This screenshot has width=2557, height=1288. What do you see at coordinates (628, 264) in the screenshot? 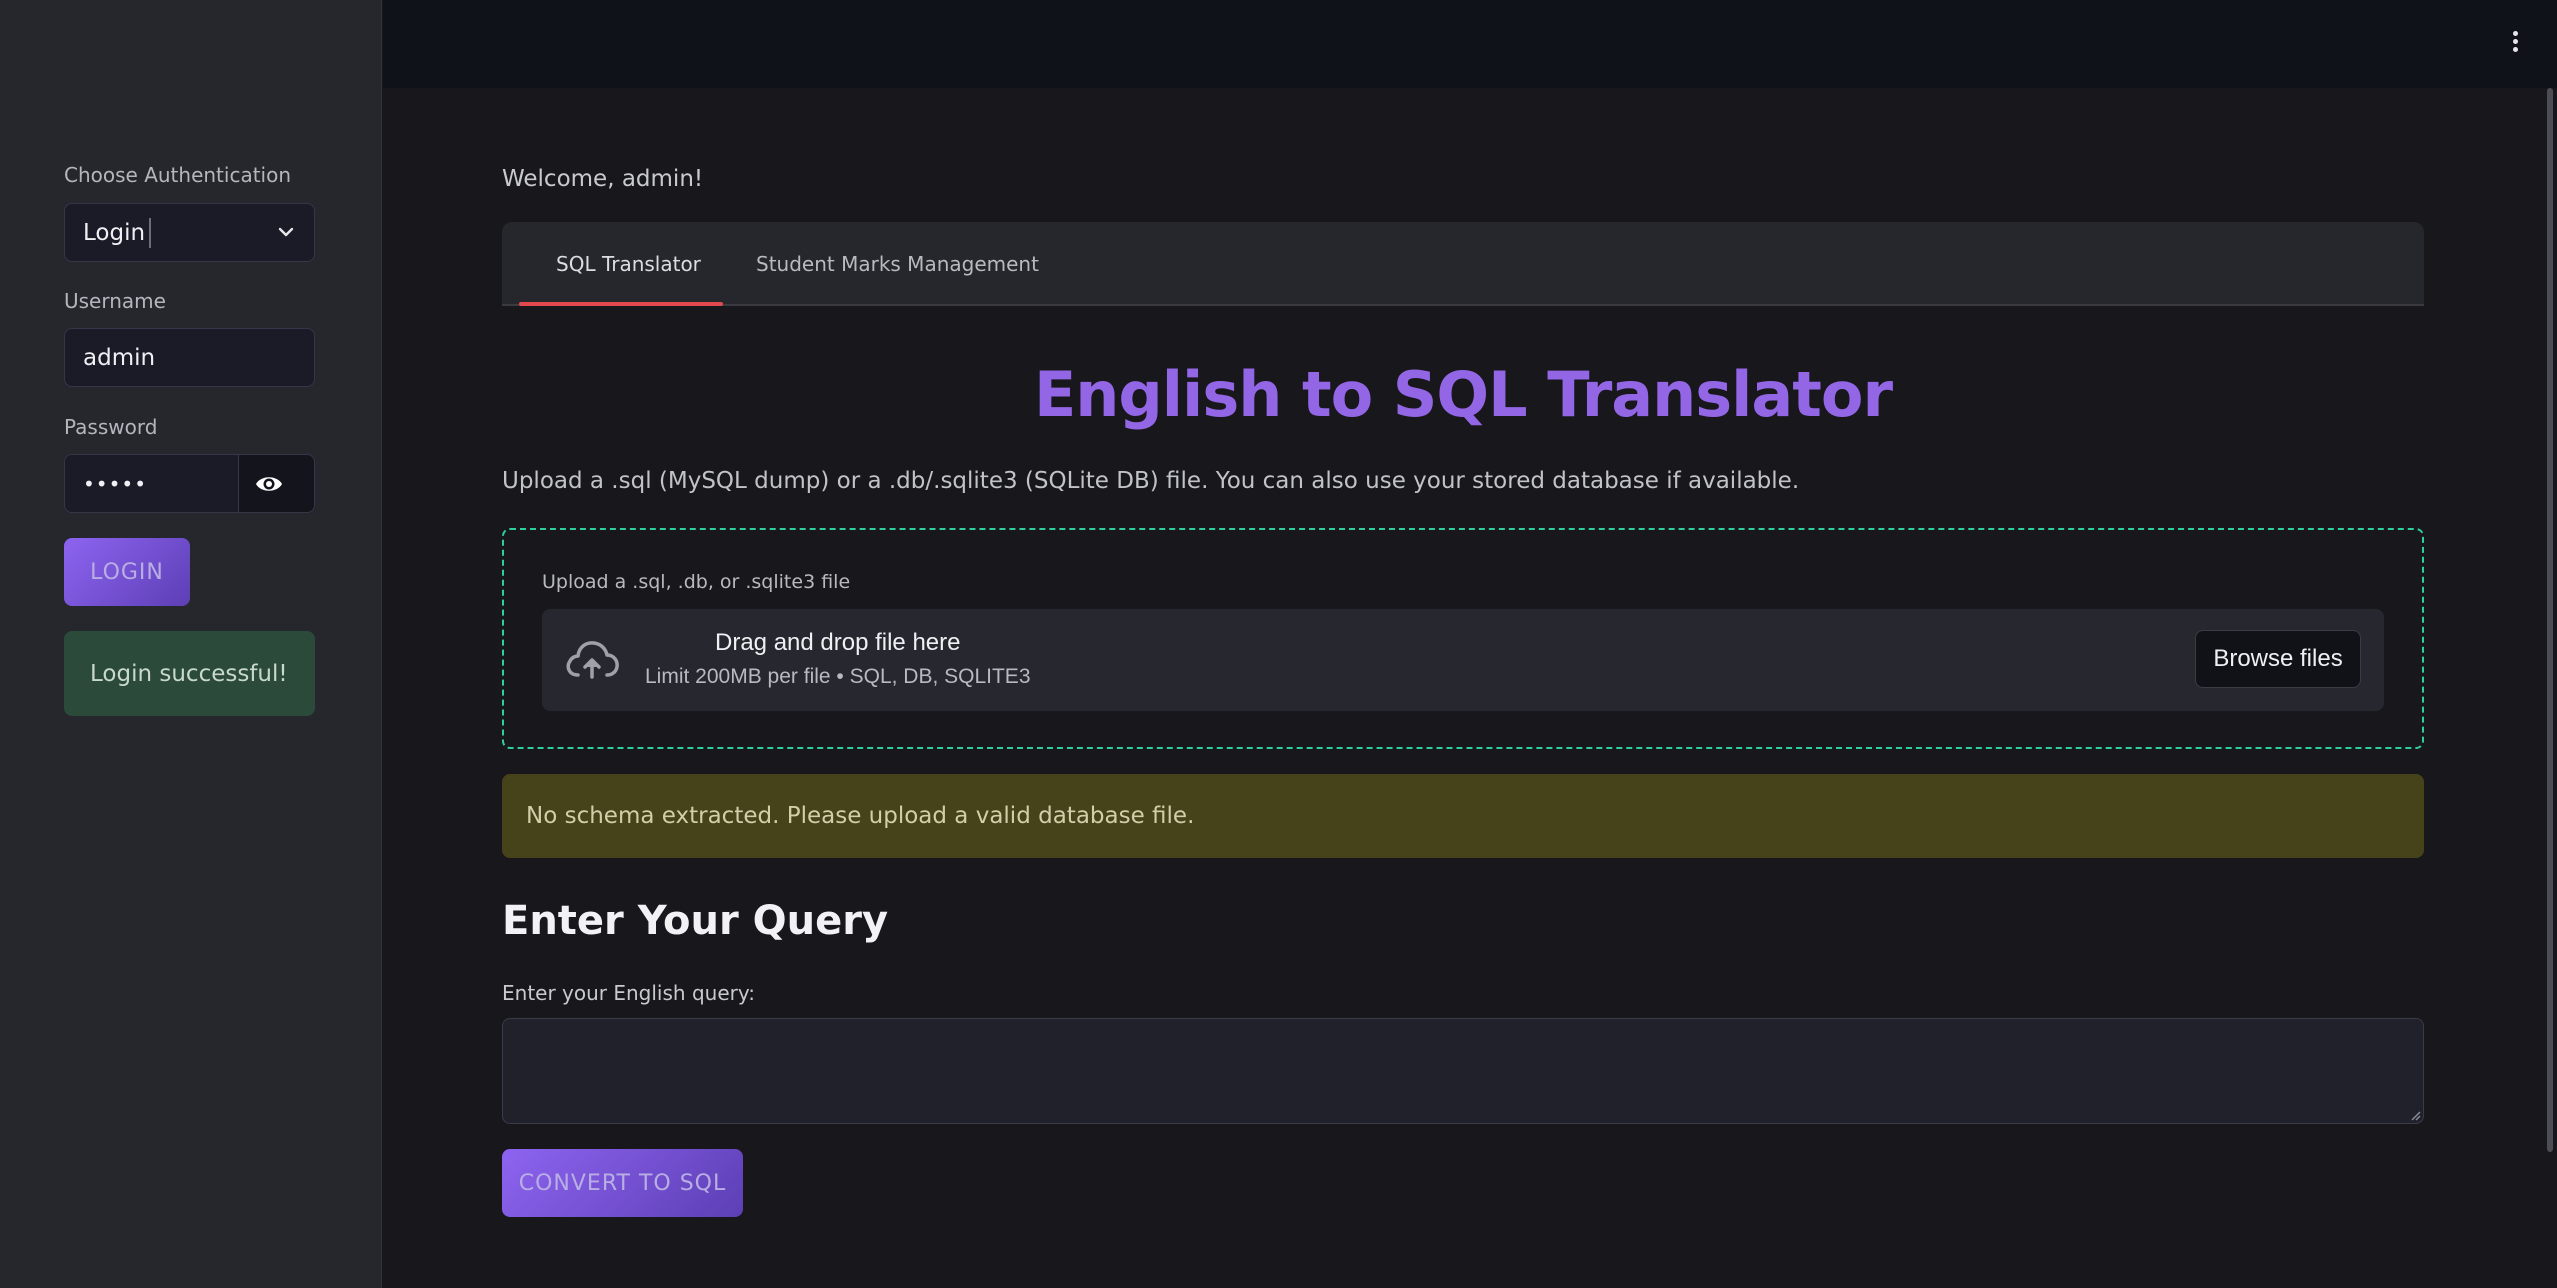
I see `tab-sql-translator: SQL Translator` at bounding box center [628, 264].